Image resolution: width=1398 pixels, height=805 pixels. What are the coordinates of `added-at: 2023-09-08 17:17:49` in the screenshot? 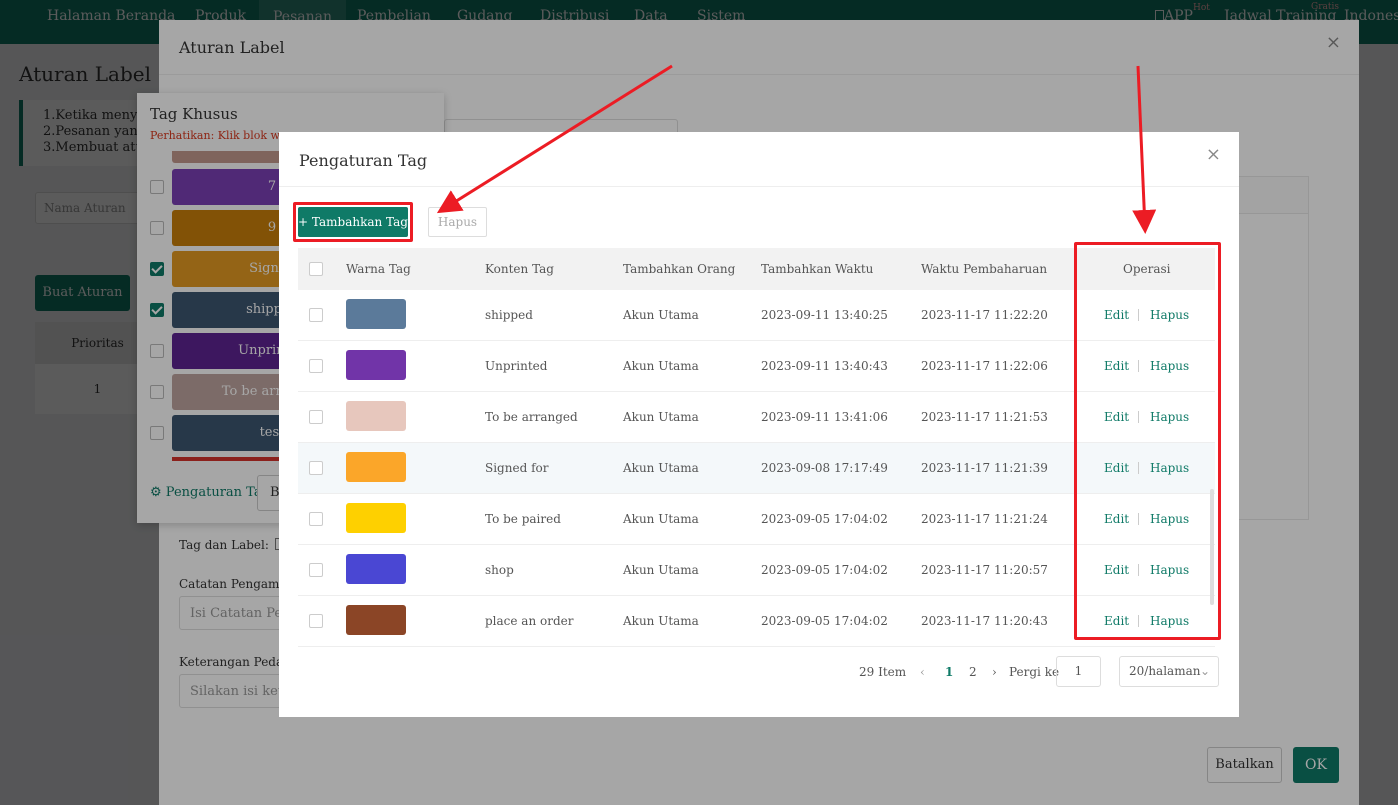 It's located at (824, 468).